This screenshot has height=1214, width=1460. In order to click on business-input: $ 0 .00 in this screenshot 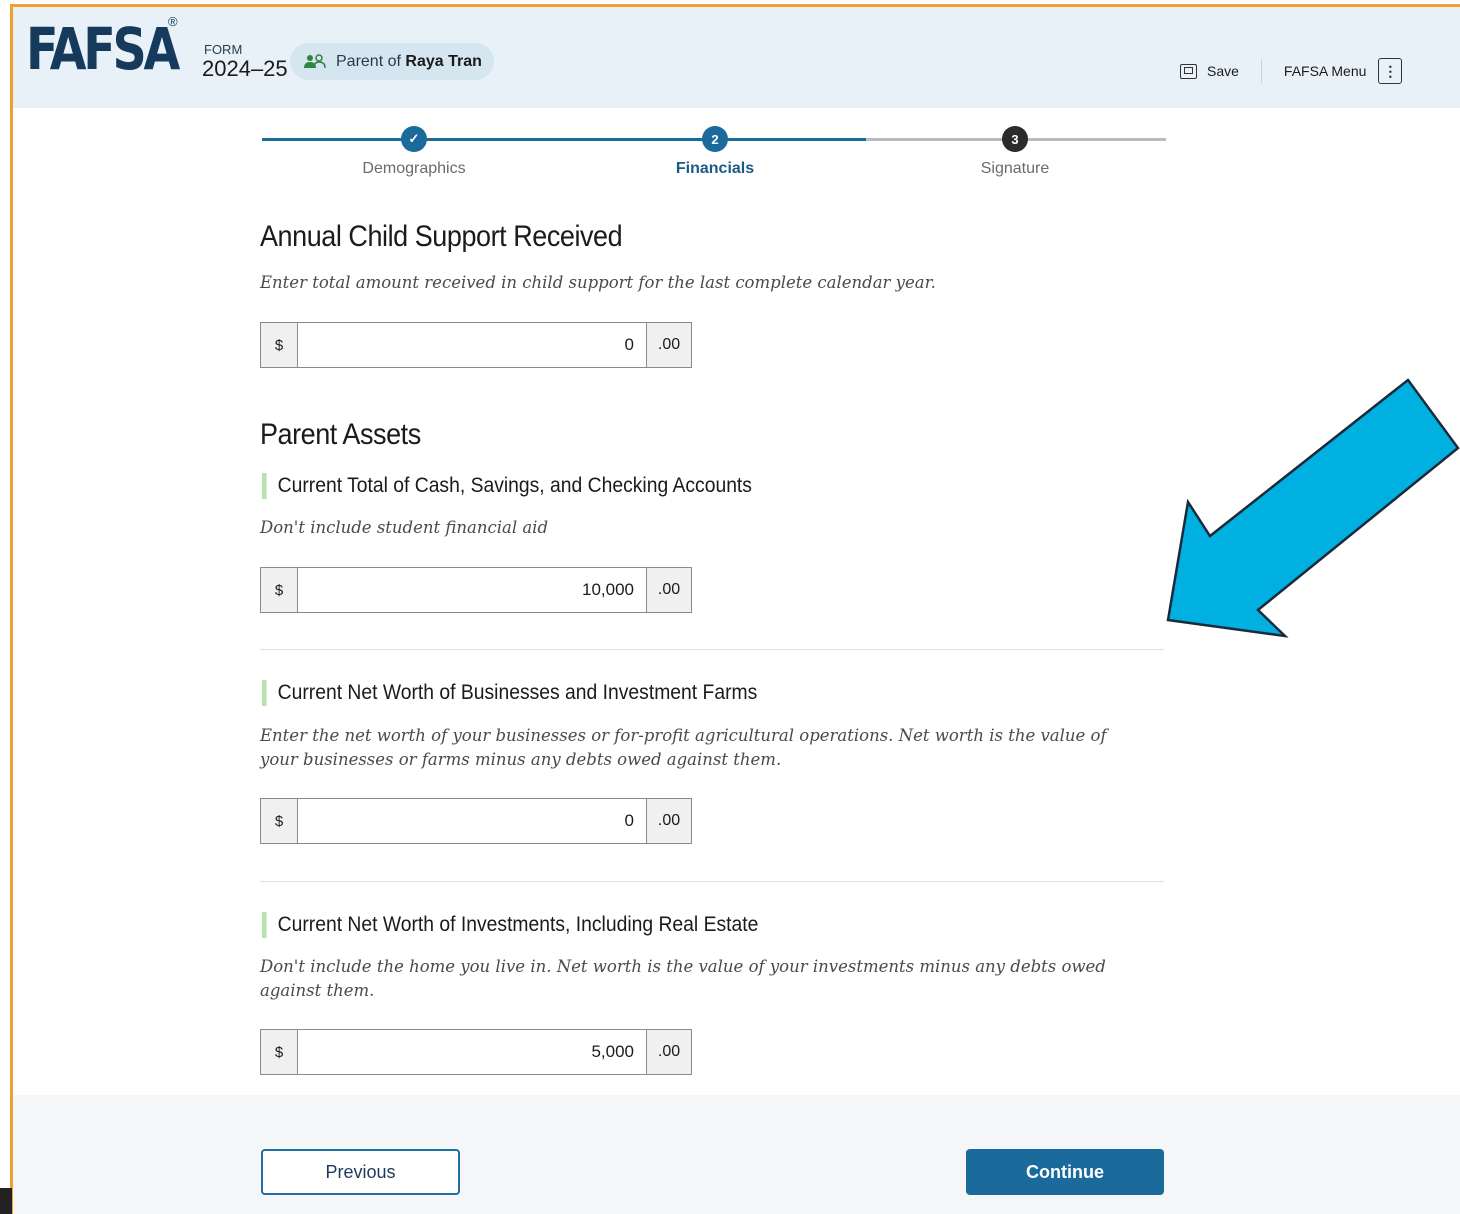, I will do `click(476, 821)`.